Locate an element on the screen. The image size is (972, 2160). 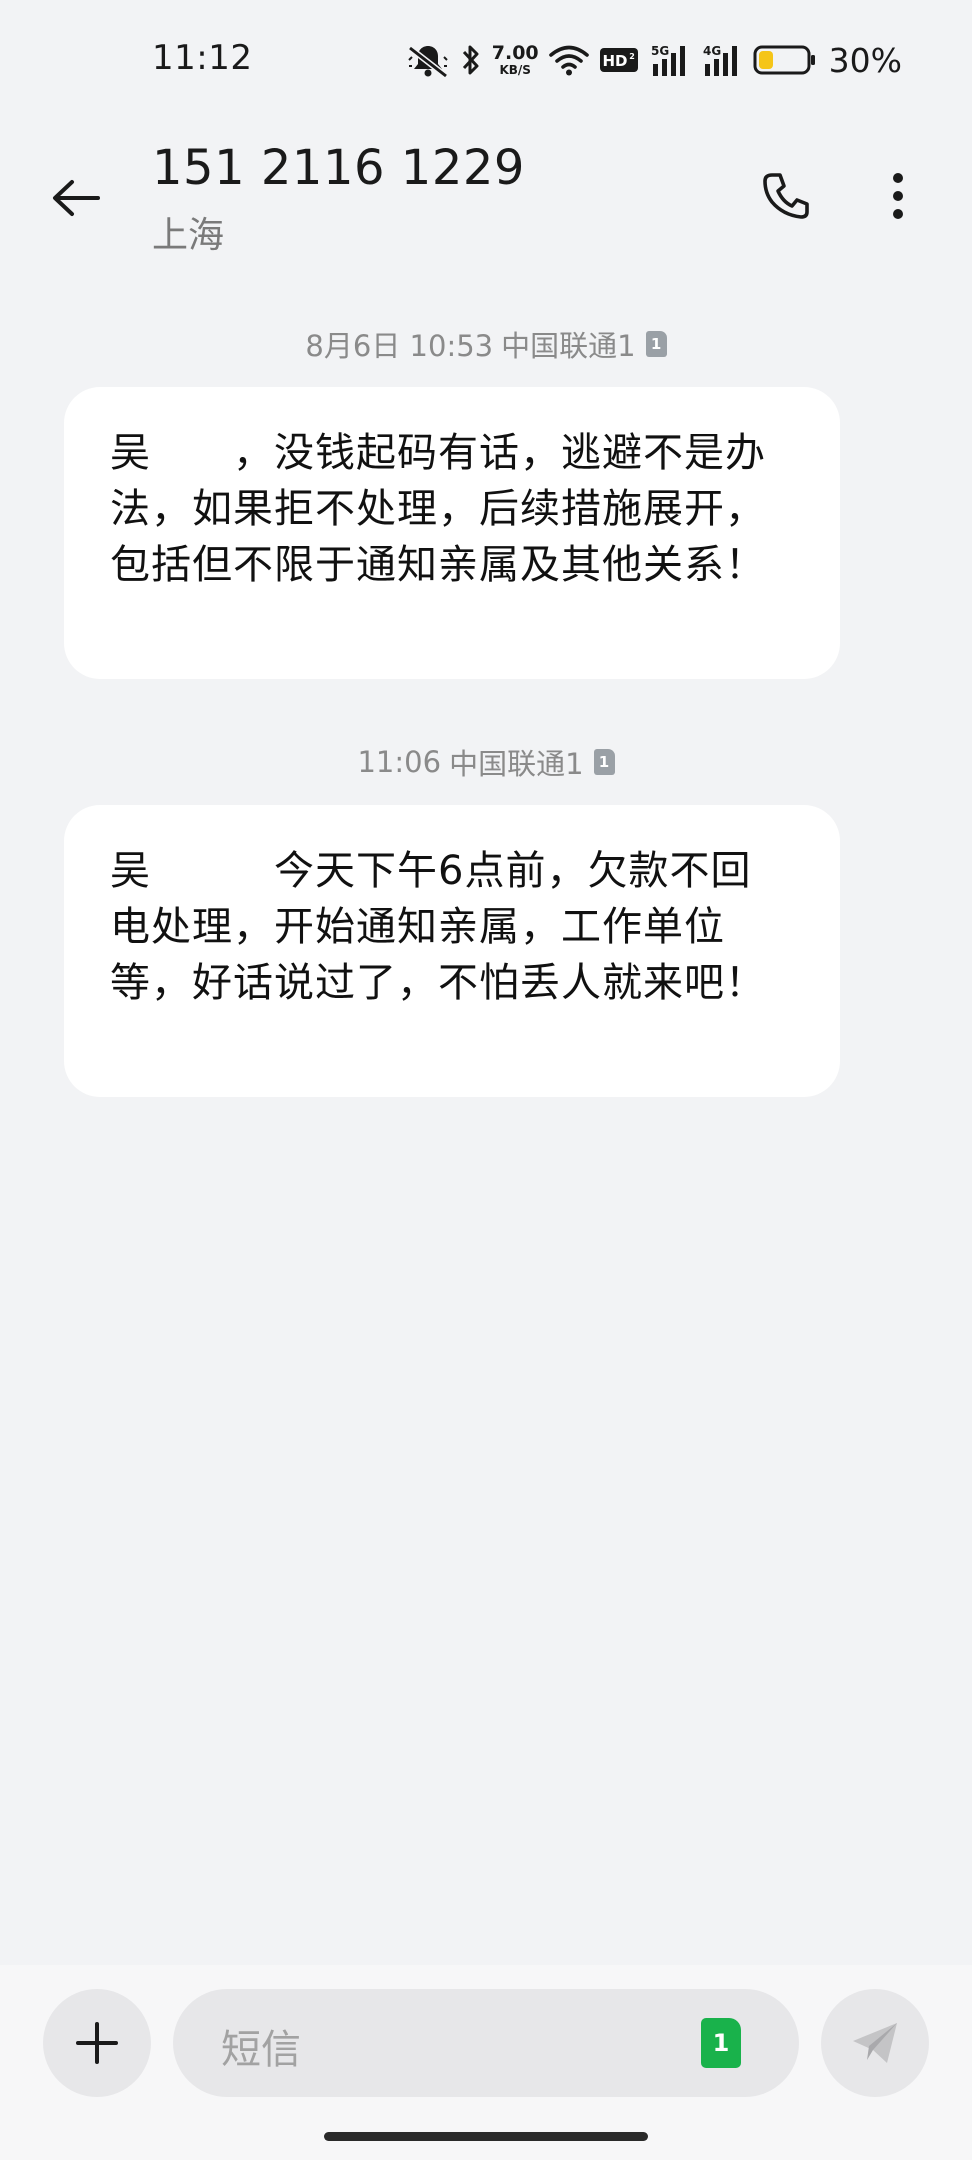
send-button is located at coordinates (875, 2043).